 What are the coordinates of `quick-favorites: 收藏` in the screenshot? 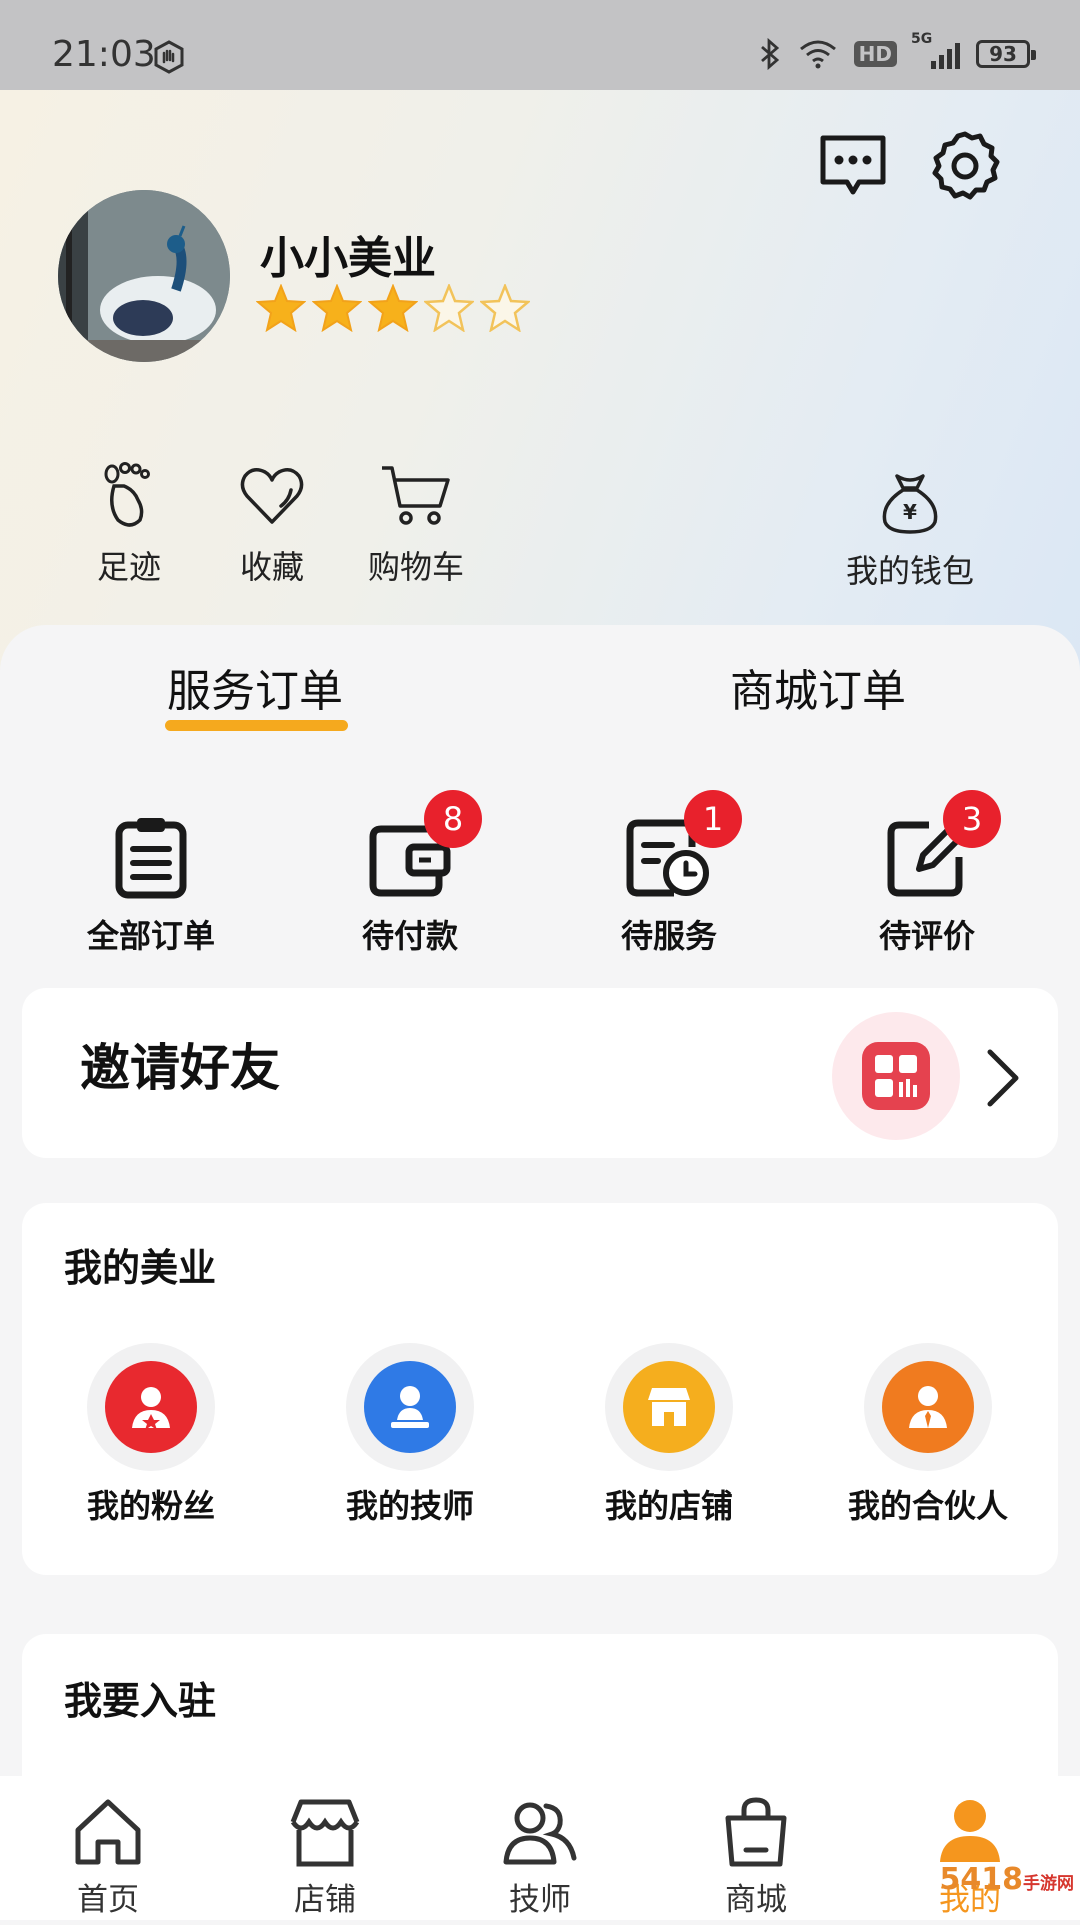 It's located at (272, 524).